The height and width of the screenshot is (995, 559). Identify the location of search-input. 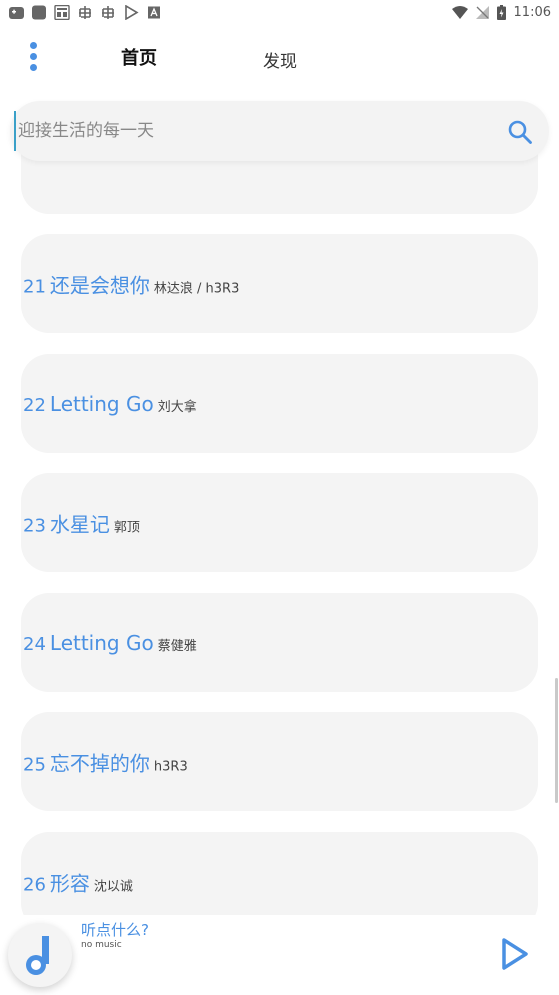
(249, 131).